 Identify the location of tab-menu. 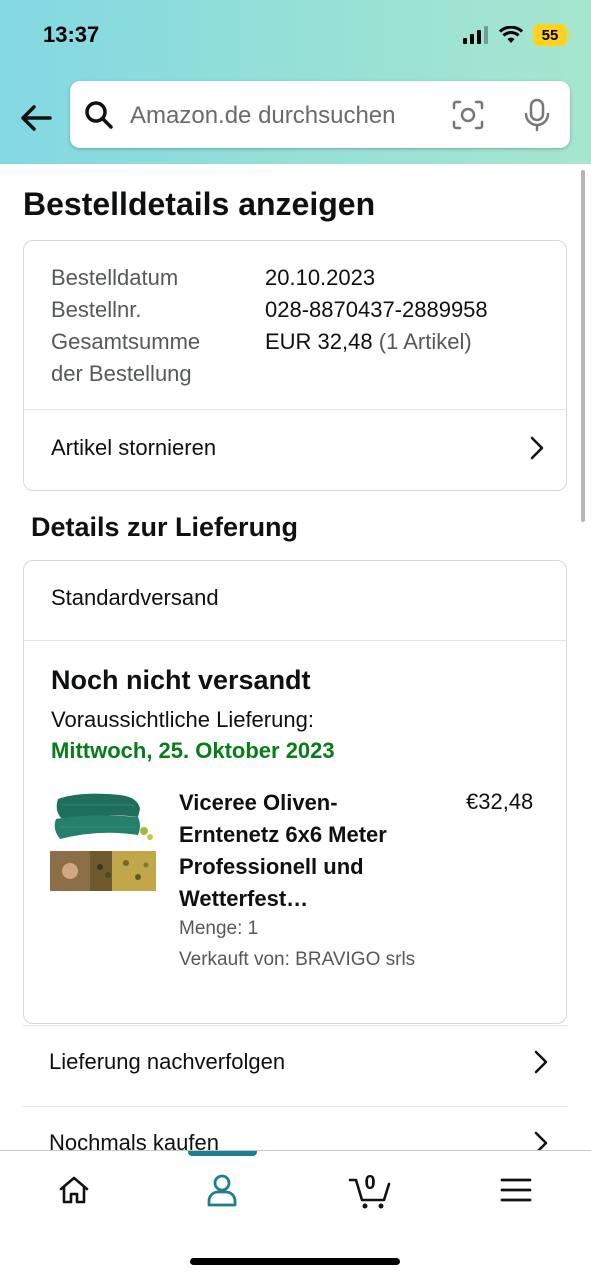
(516, 1190).